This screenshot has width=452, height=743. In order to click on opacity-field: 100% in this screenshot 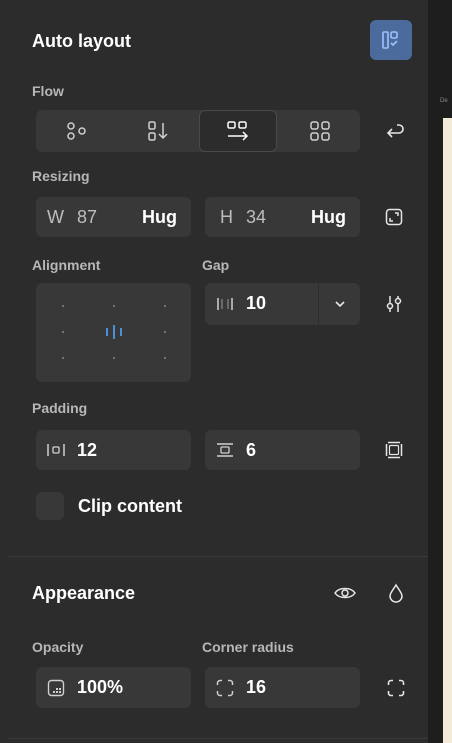, I will do `click(113, 687)`.